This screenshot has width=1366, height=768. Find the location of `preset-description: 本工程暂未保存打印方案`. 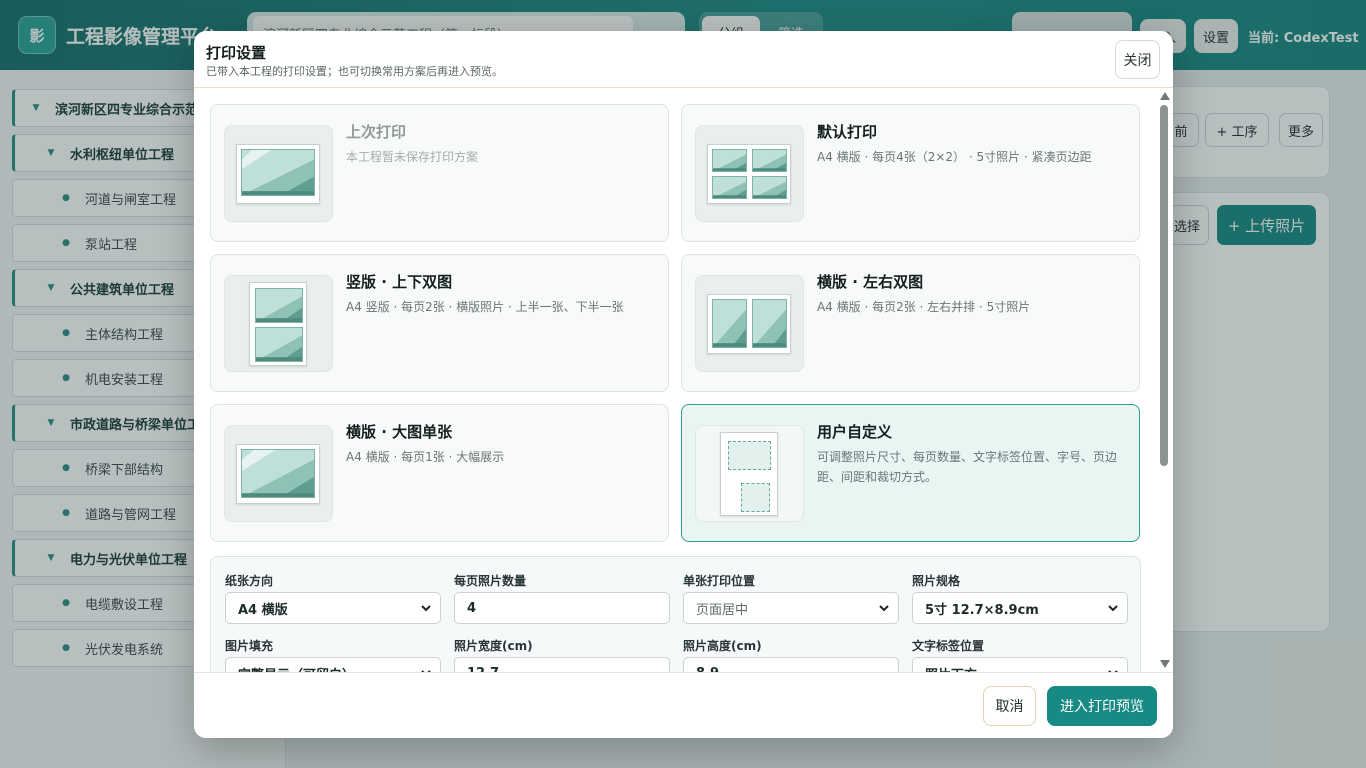

preset-description: 本工程暂未保存打印方案 is located at coordinates (412, 157).